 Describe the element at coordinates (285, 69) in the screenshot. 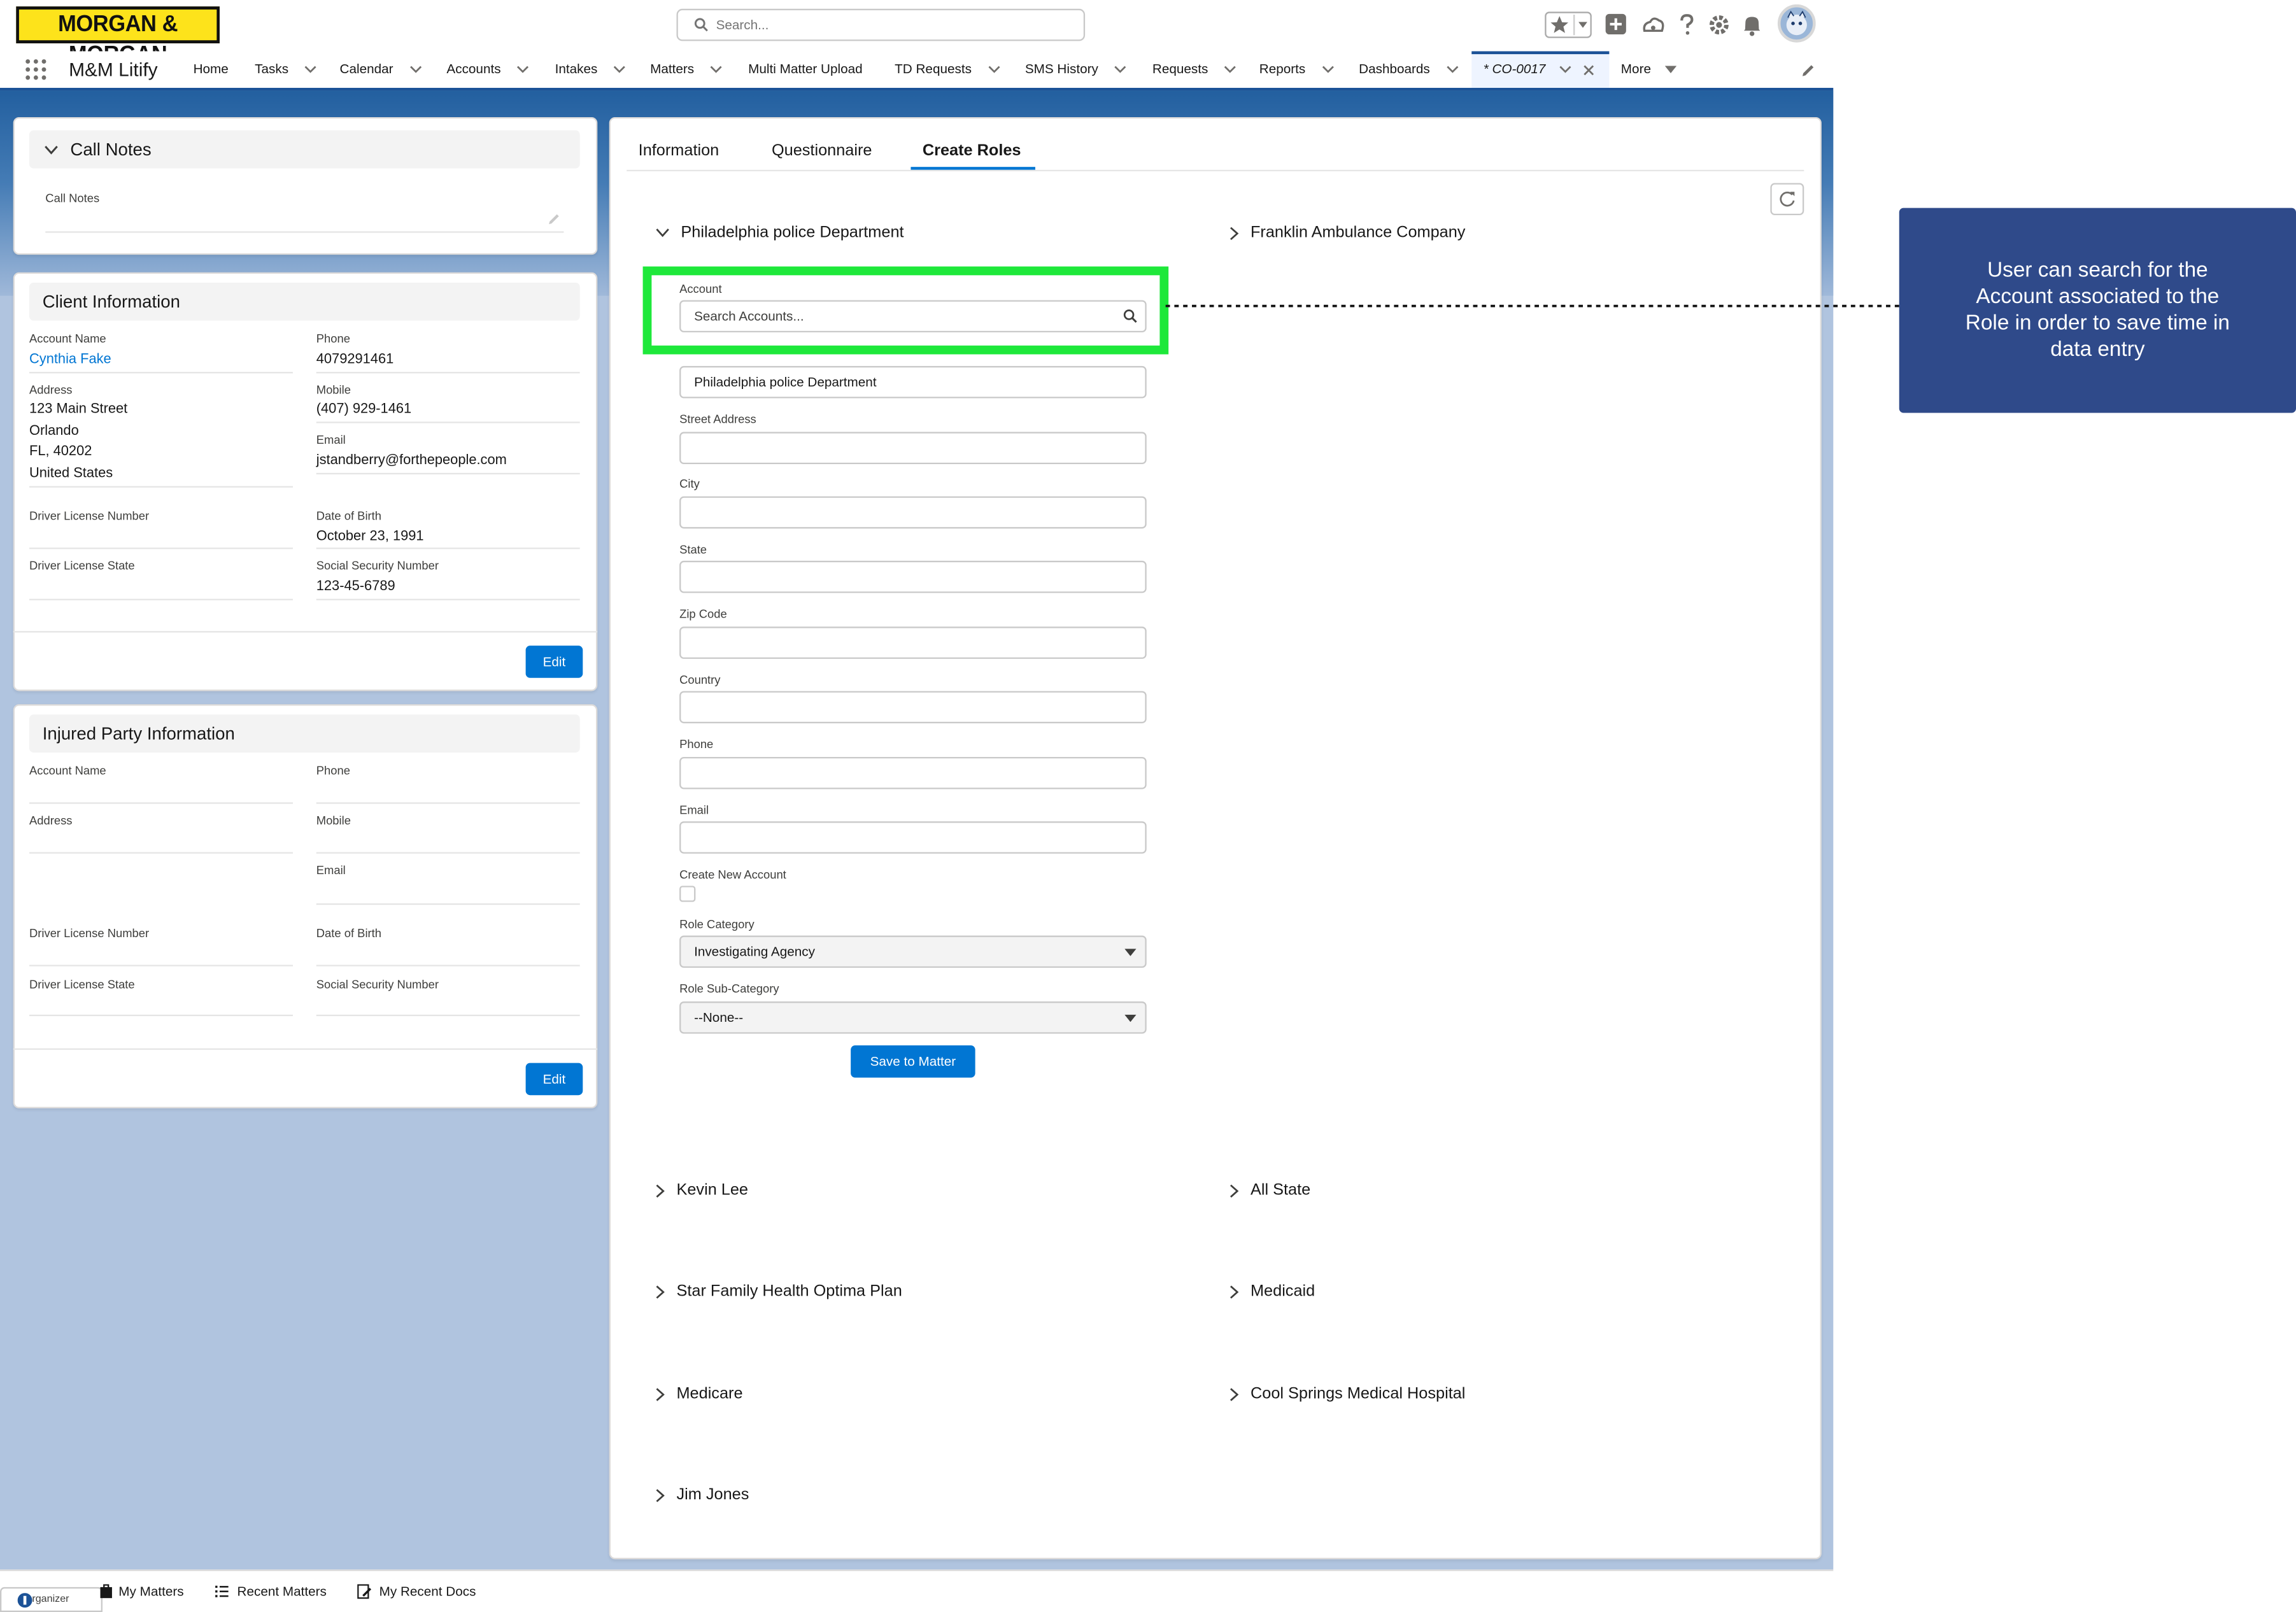

I see `nav-item-tasks: Tasks` at that location.